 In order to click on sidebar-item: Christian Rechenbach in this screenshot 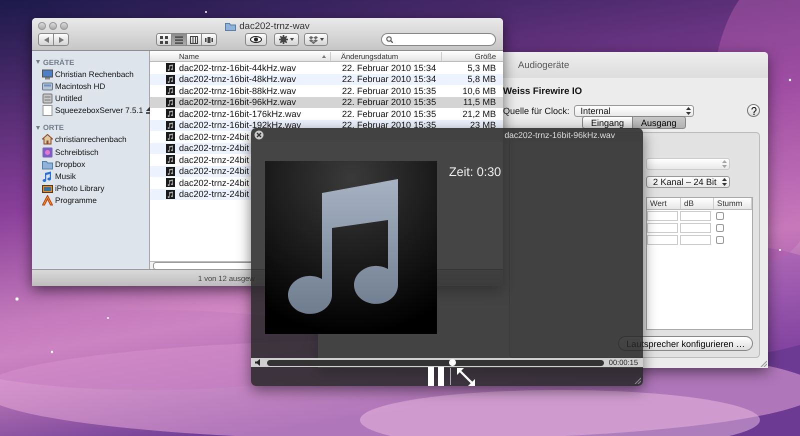, I will do `click(90, 74)`.